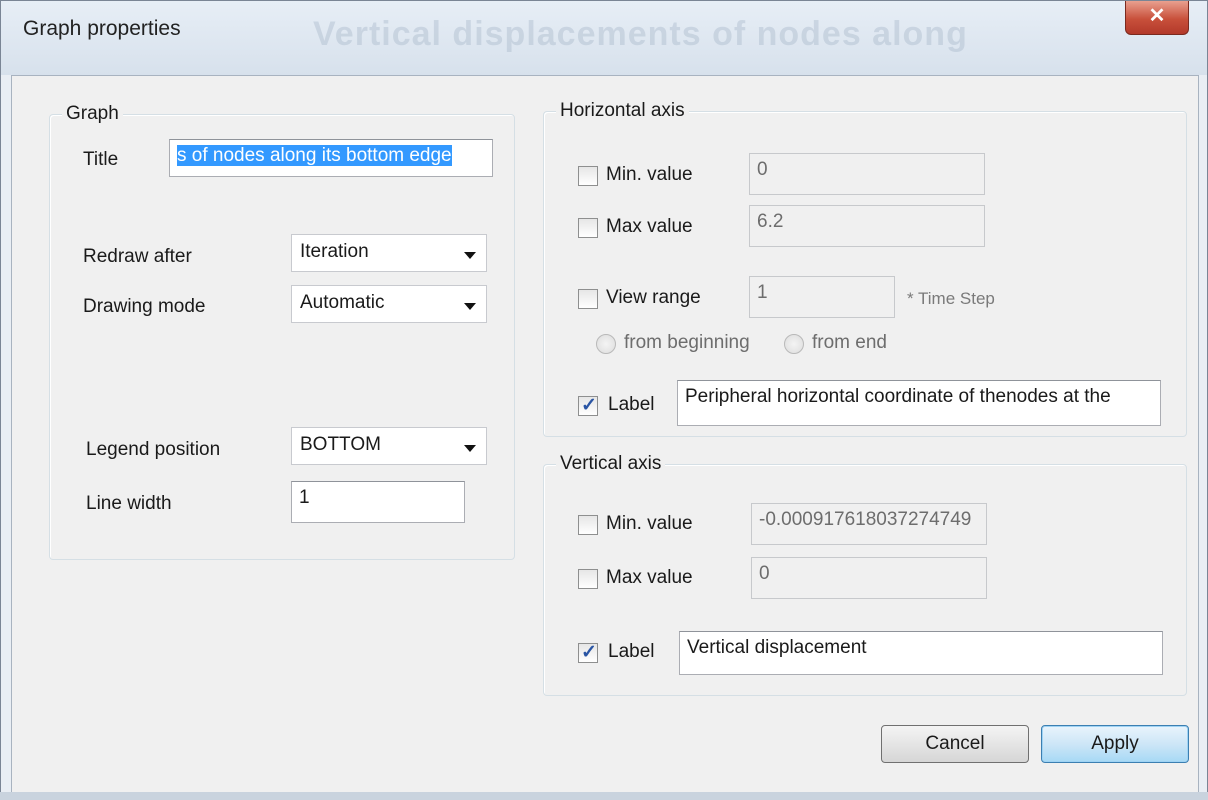 The image size is (1208, 800). What do you see at coordinates (649, 226) in the screenshot?
I see `h-max-label: Max value` at bounding box center [649, 226].